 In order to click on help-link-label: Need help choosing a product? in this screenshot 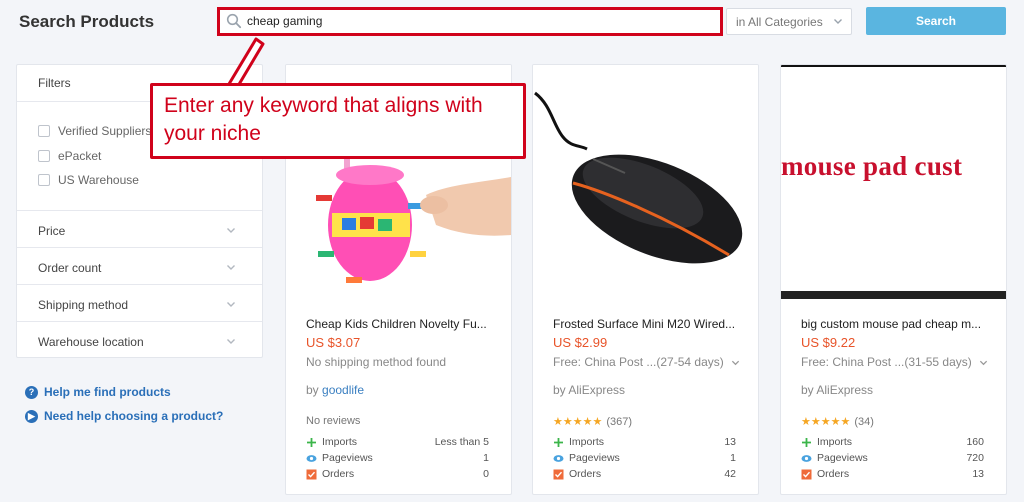, I will do `click(134, 416)`.